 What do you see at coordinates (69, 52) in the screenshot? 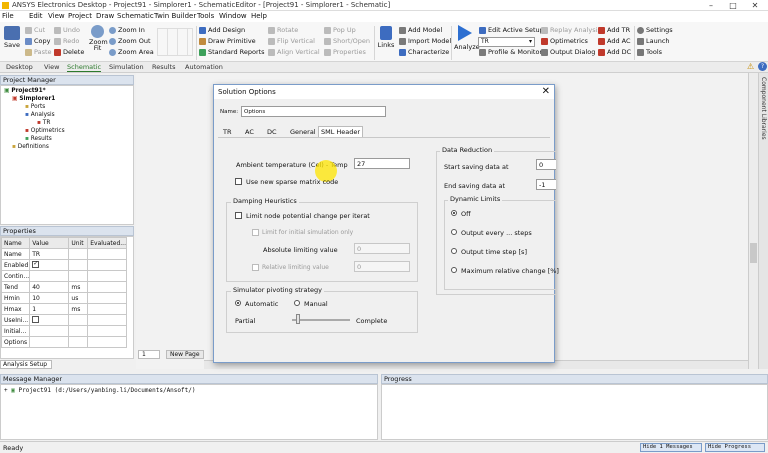
I see `delete-button: Delete` at bounding box center [69, 52].